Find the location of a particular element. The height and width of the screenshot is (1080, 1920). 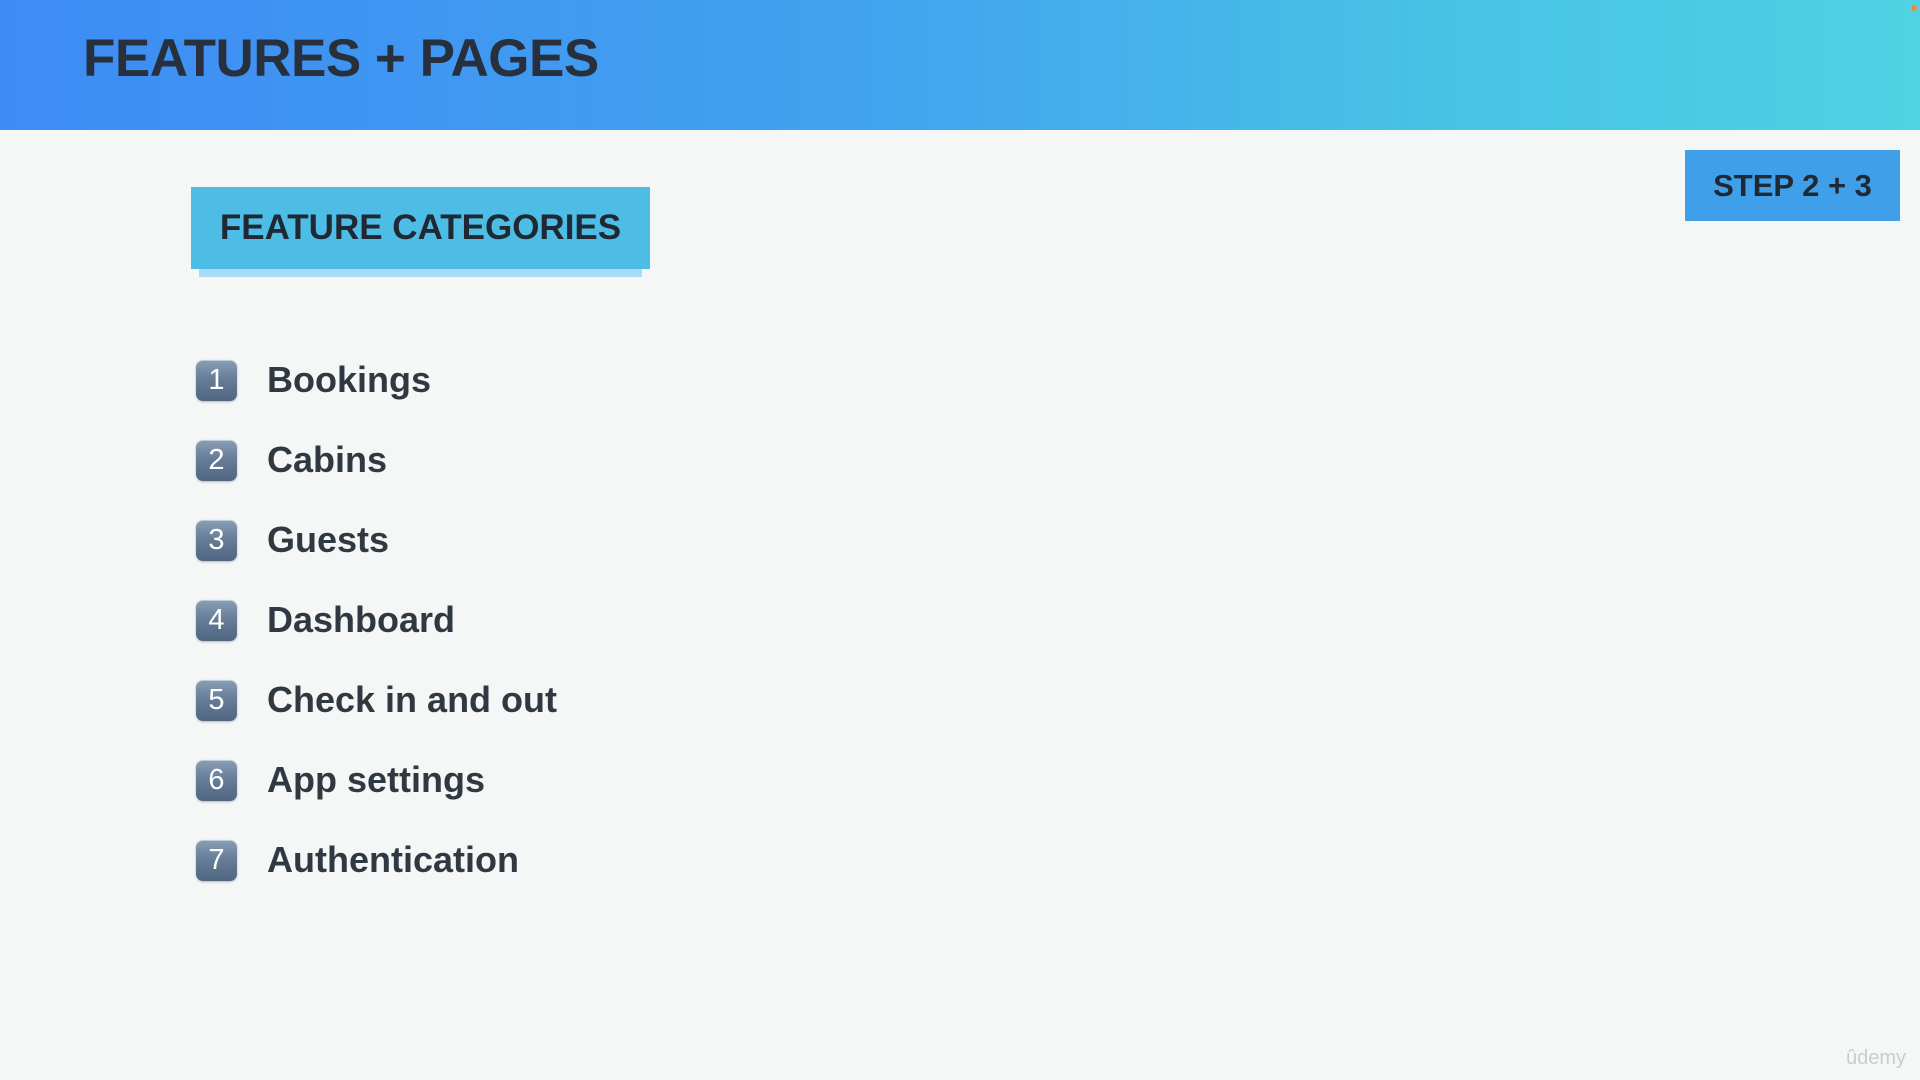

keycap-4-icon: 4 is located at coordinates (216, 620).